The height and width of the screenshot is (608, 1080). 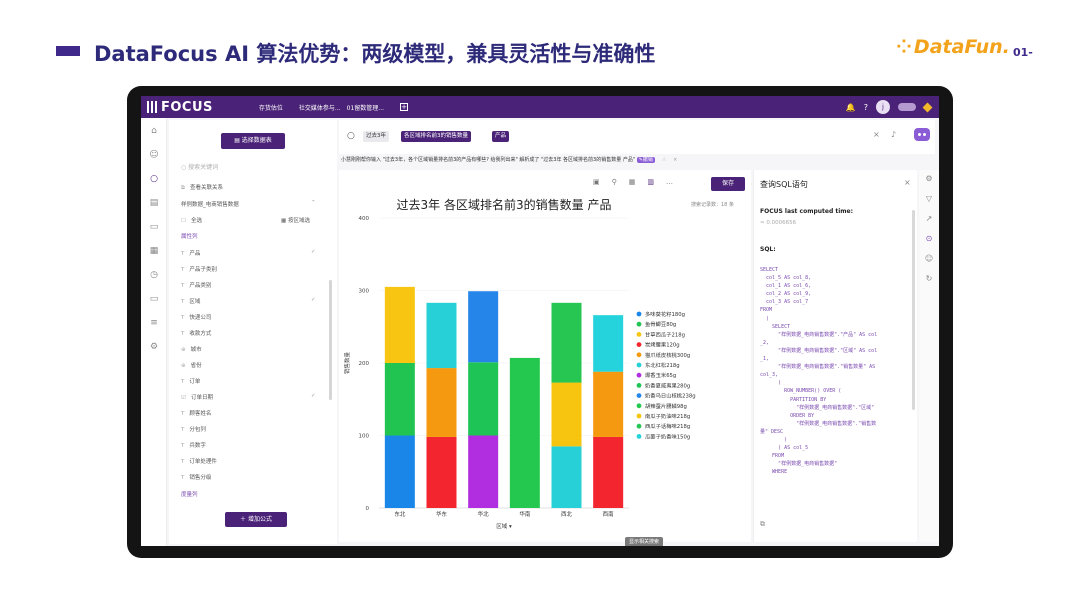 I want to click on check-icon: ✓, so click(x=313, y=396).